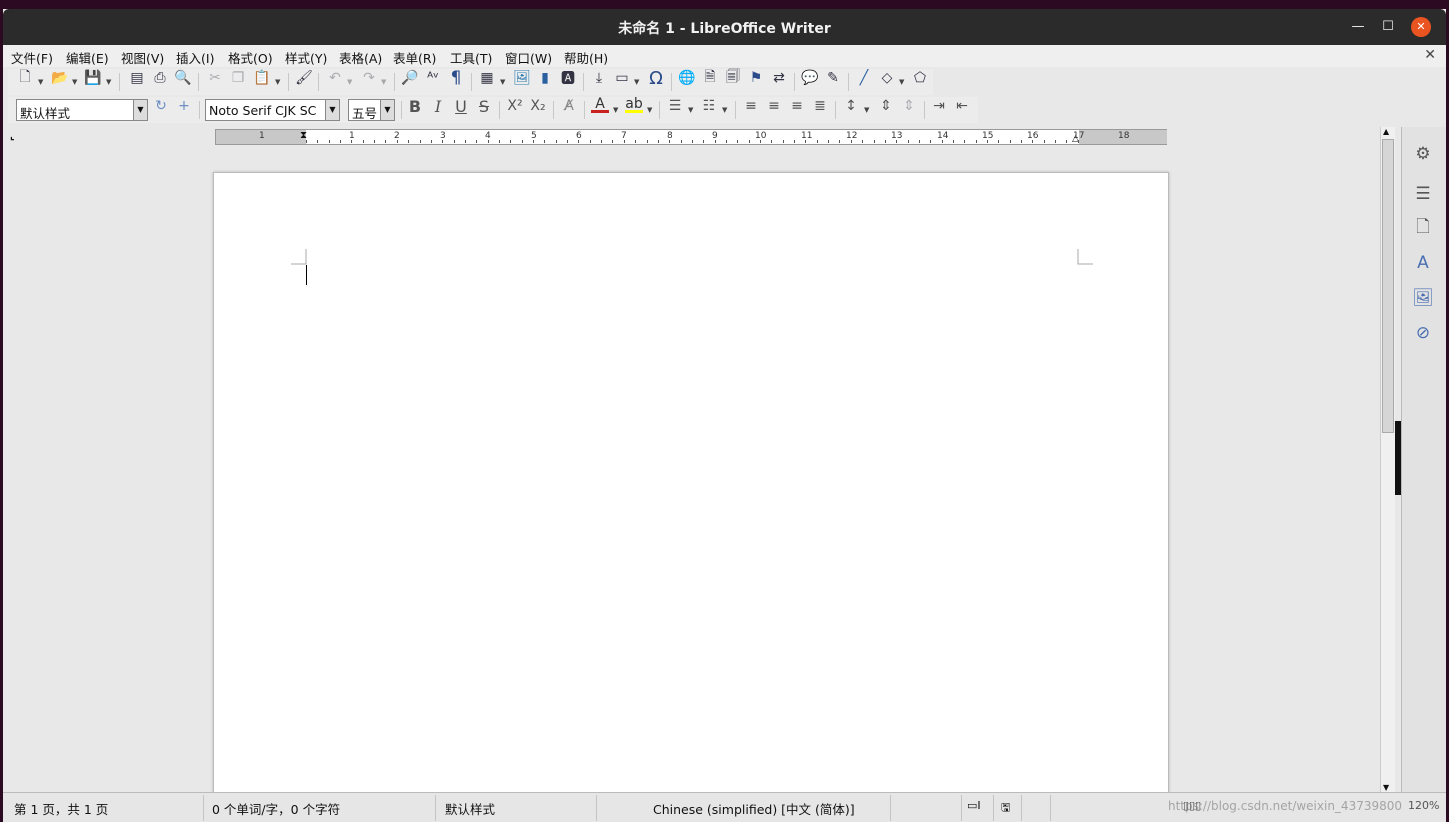 The height and width of the screenshot is (822, 1449). I want to click on image-icon: 🖼, so click(522, 78).